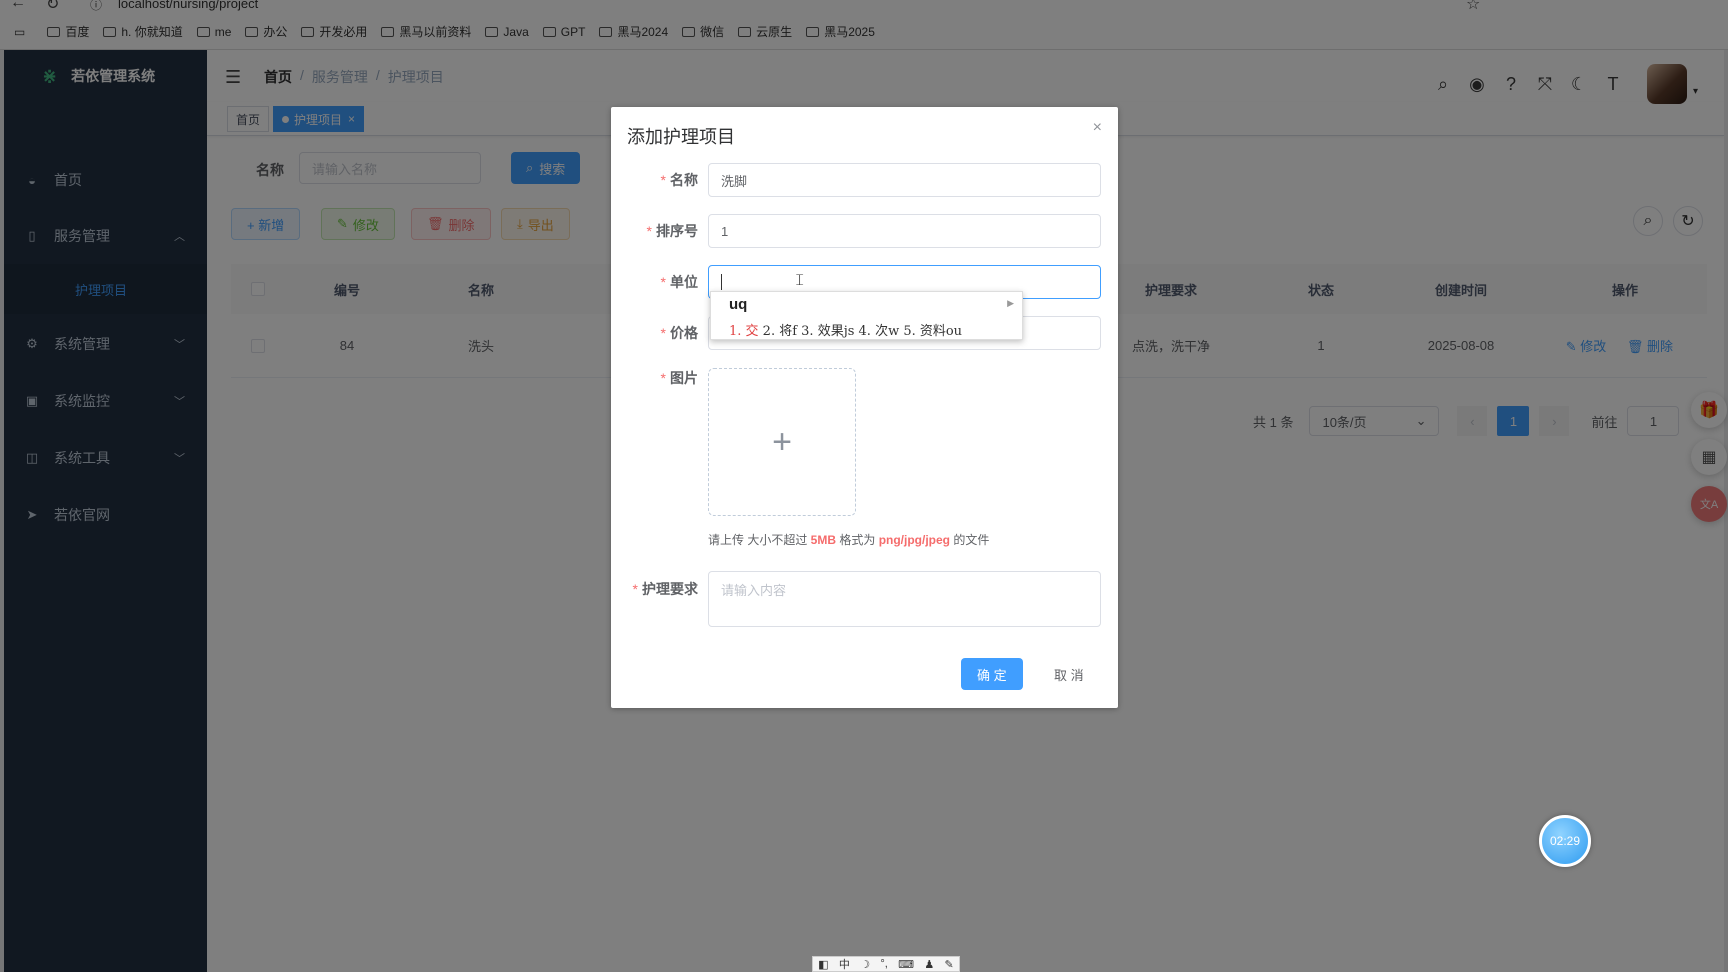 The width and height of the screenshot is (1728, 972). I want to click on ime-logo-icon: ◧, so click(823, 964).